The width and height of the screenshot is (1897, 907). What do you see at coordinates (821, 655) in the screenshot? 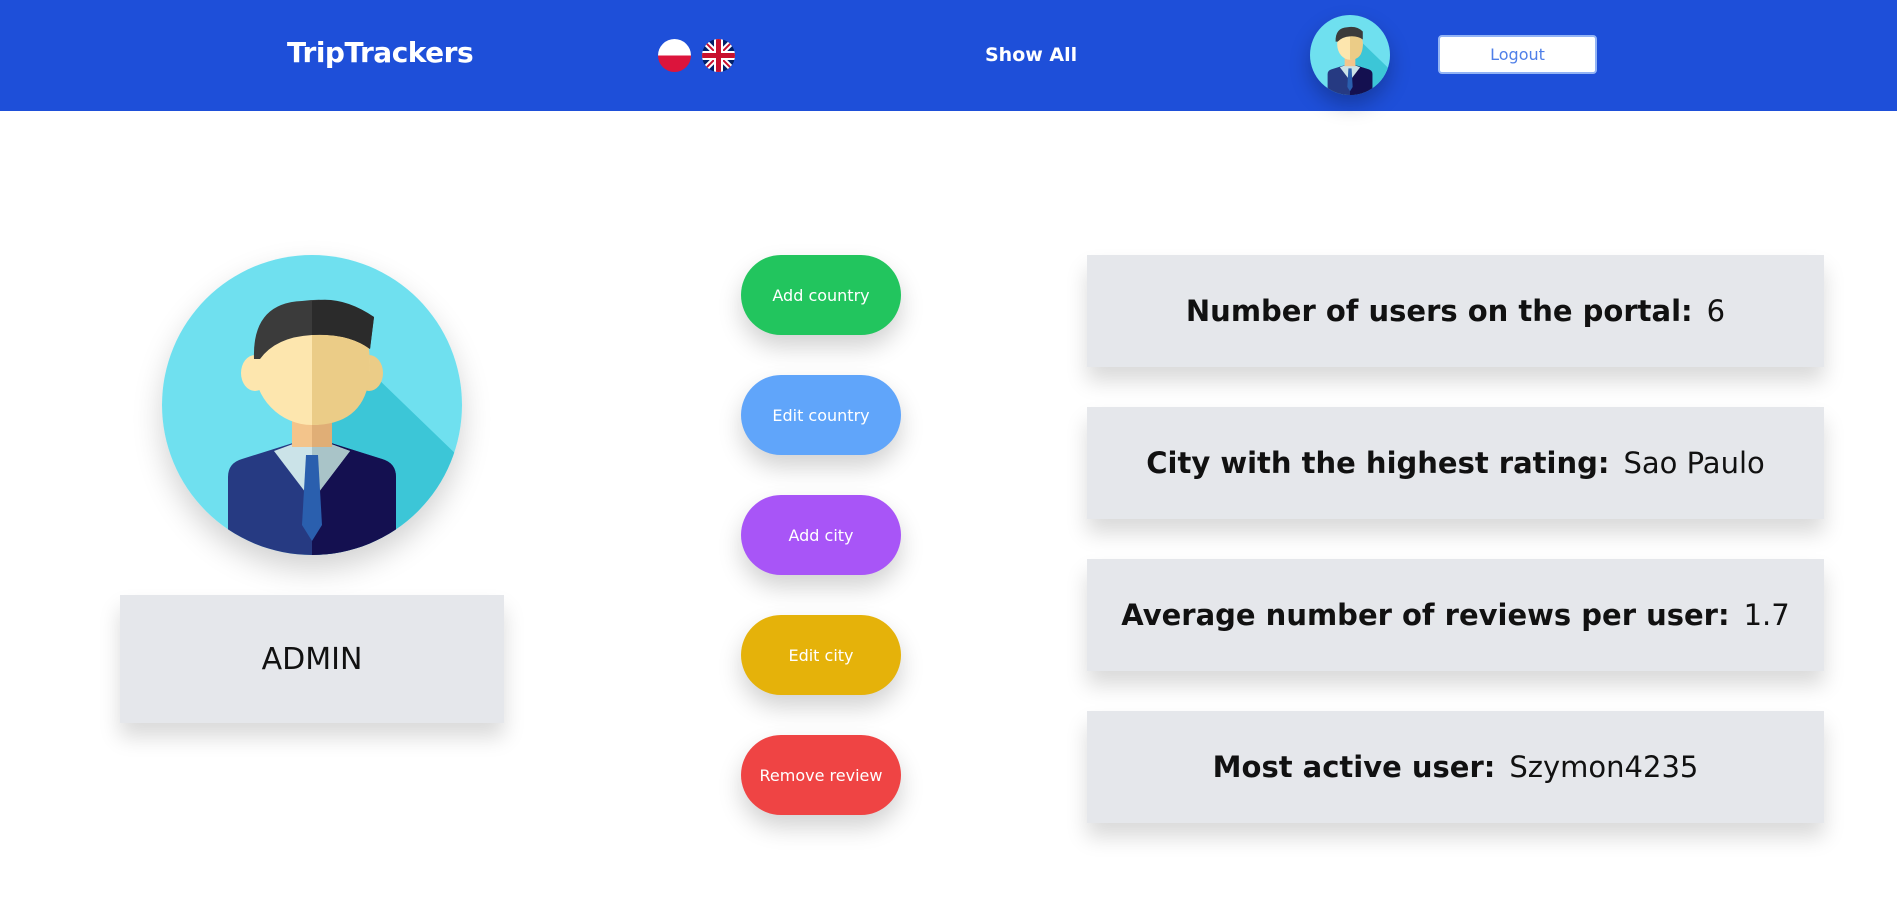
I see `edit-city-button: Edit city` at bounding box center [821, 655].